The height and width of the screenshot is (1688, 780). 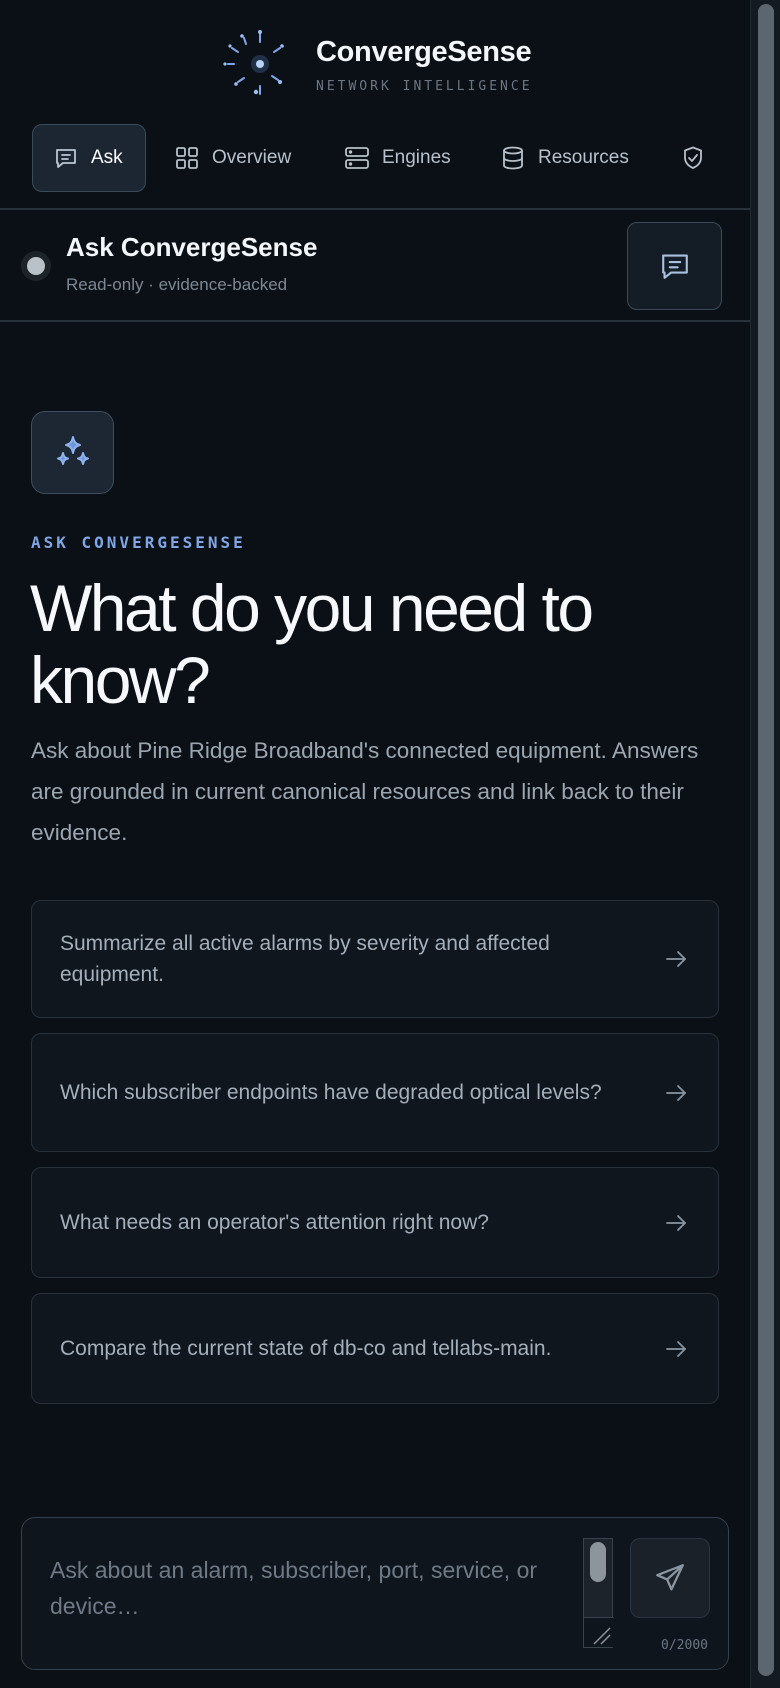 I want to click on nav-tab-resources: Resources, so click(x=564, y=158).